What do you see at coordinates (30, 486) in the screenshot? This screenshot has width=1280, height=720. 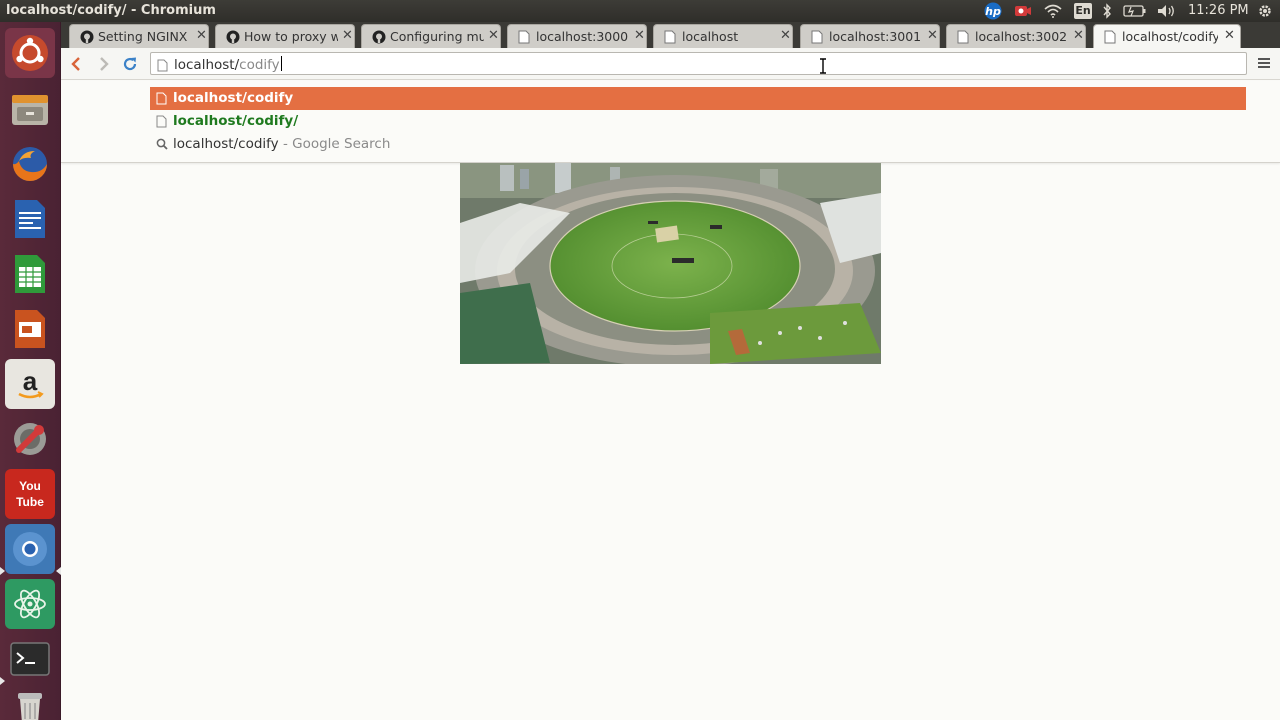 I see `svg-text: You` at bounding box center [30, 486].